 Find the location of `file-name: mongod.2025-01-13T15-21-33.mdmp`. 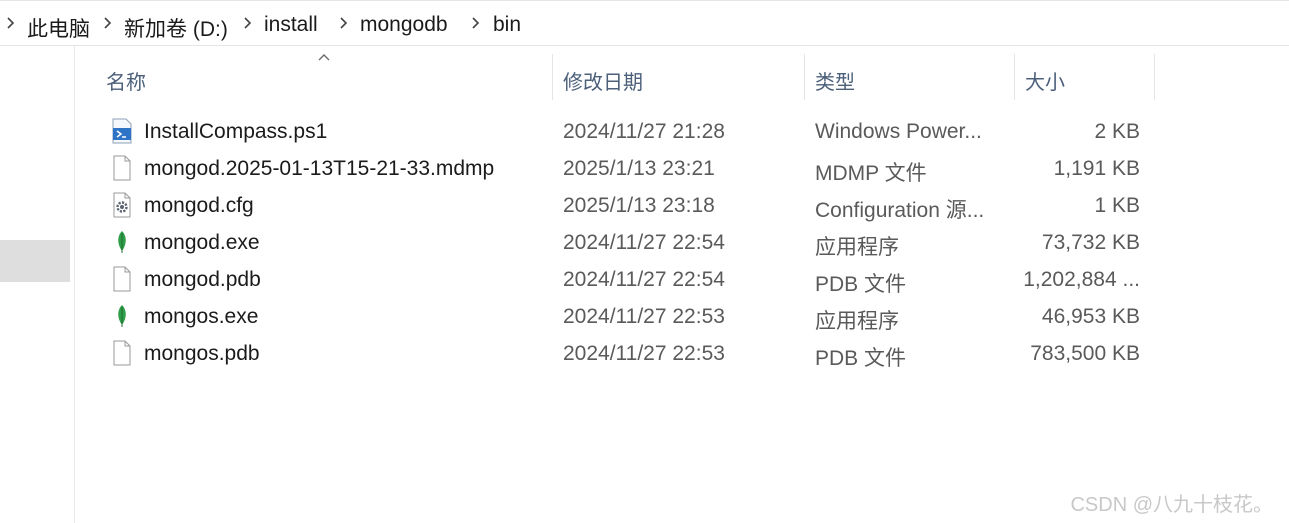

file-name: mongod.2025-01-13T15-21-33.mdmp is located at coordinates (319, 168).